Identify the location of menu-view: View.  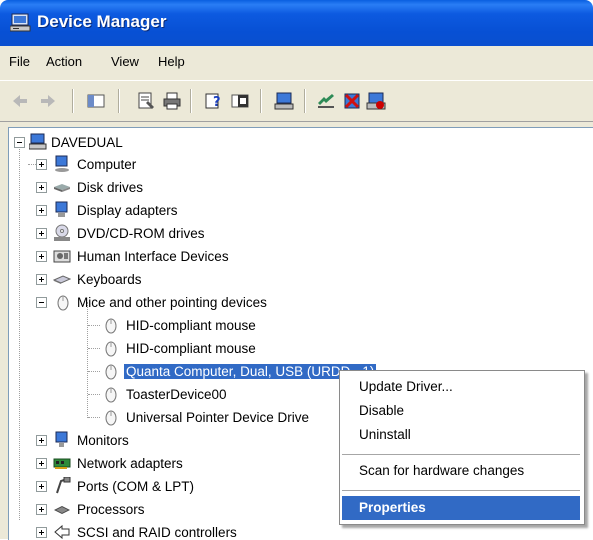
(125, 61).